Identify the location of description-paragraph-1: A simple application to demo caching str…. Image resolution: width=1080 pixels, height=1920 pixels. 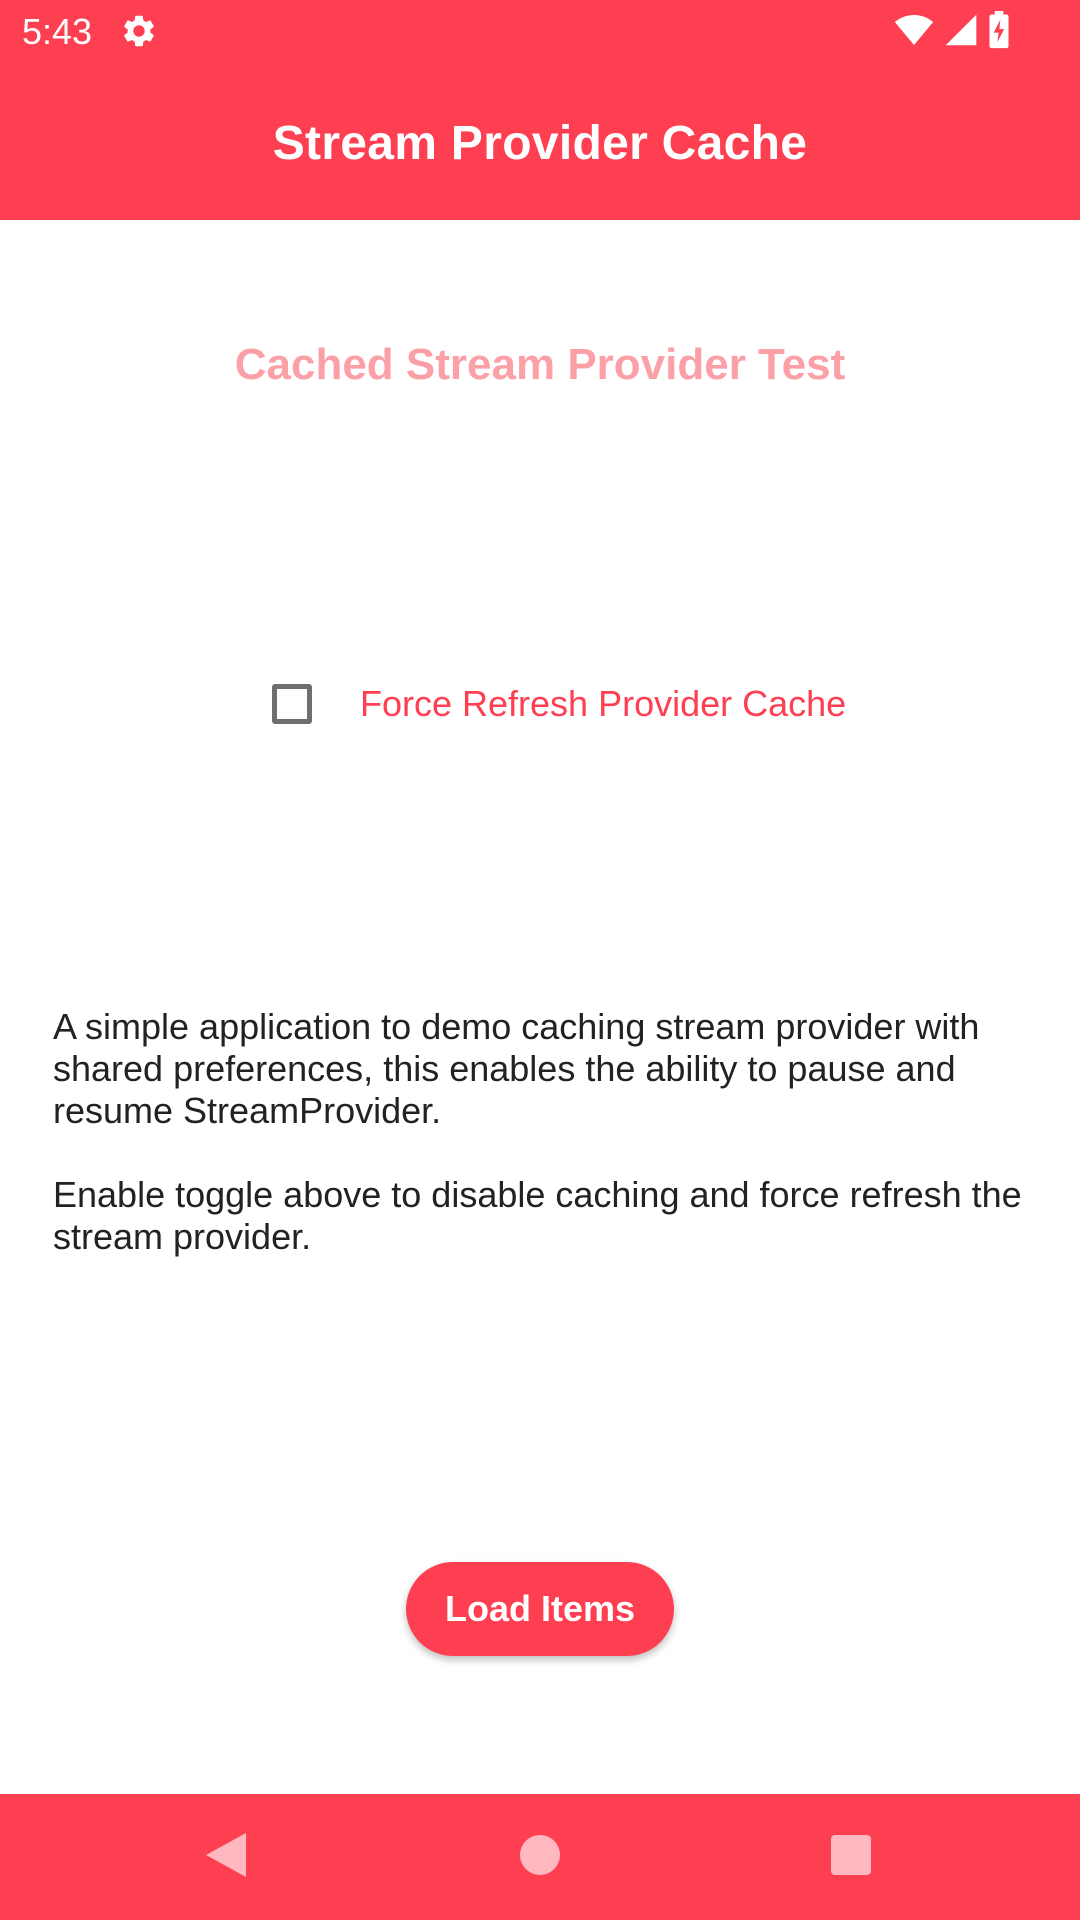
(516, 1068).